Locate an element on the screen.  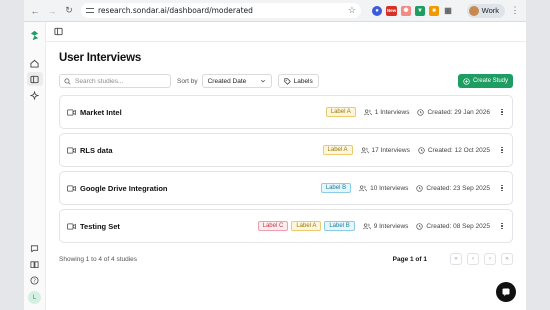
search-box is located at coordinates (115, 81).